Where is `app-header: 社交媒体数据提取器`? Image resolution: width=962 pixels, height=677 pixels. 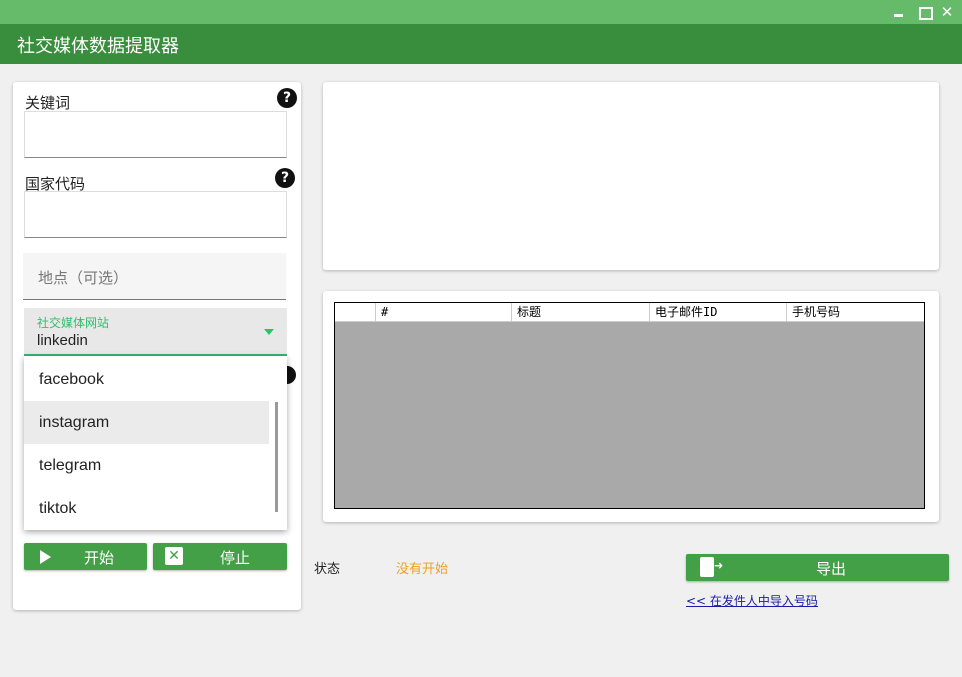
app-header: 社交媒体数据提取器 is located at coordinates (481, 44).